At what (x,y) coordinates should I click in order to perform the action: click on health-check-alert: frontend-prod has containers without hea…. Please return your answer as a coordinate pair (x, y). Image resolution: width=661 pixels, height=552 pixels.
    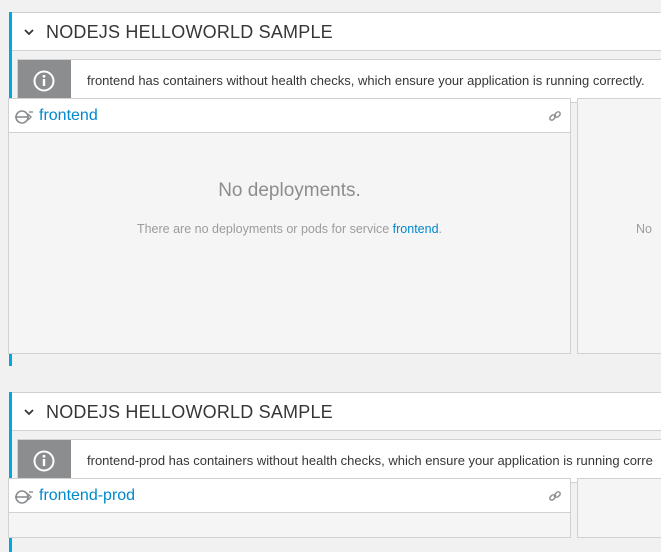
    Looking at the image, I should click on (339, 461).